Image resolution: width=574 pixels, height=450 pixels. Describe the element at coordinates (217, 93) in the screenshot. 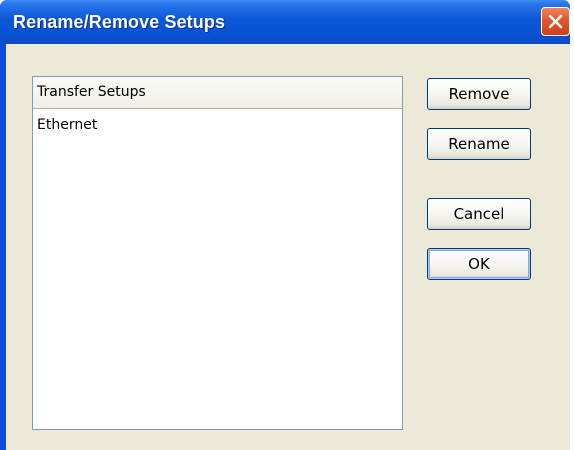

I see `list-column-header: Transfer Setups` at that location.